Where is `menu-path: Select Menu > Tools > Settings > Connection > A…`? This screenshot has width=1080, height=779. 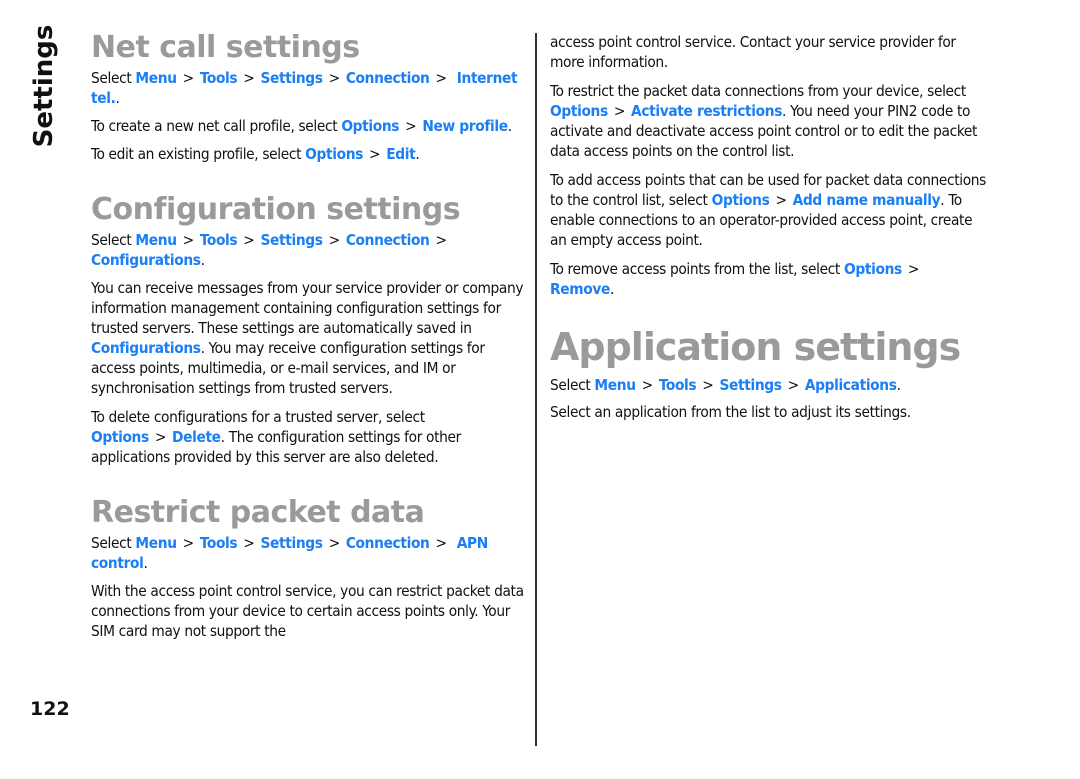 menu-path: Select Menu > Tools > Settings > Connection > A… is located at coordinates (309, 553).